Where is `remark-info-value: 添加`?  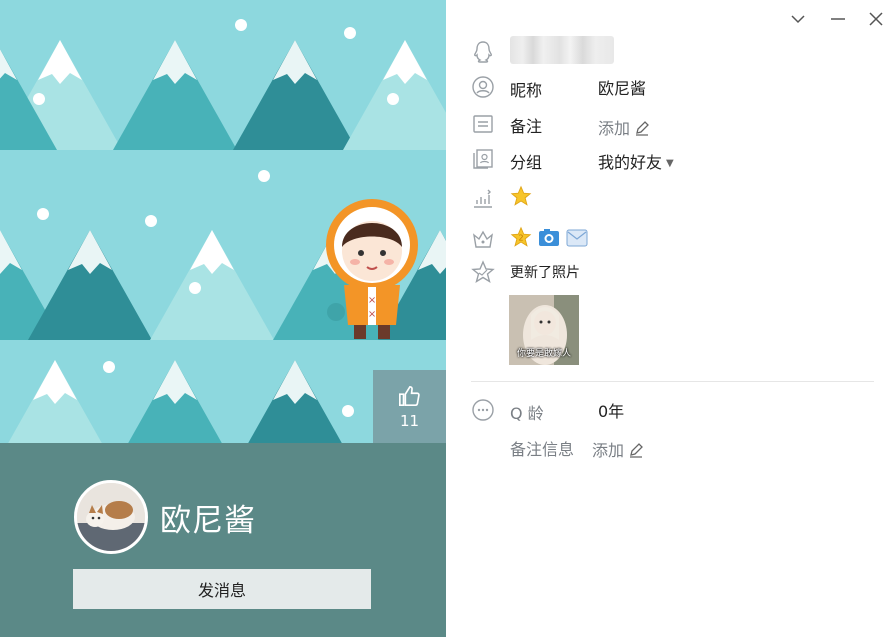 remark-info-value: 添加 is located at coordinates (608, 450).